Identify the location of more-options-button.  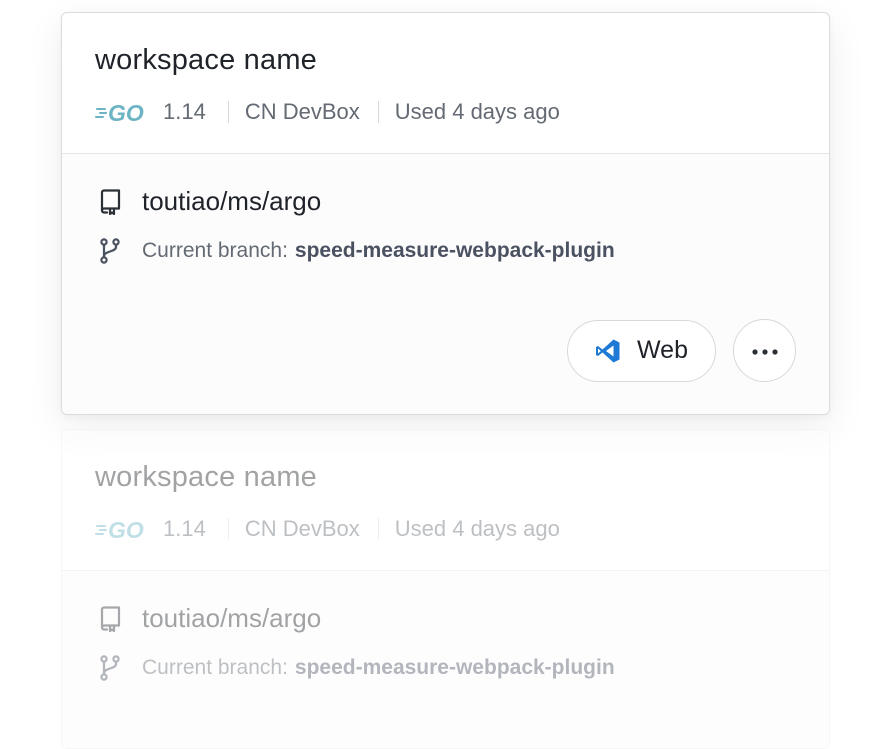
(764, 350).